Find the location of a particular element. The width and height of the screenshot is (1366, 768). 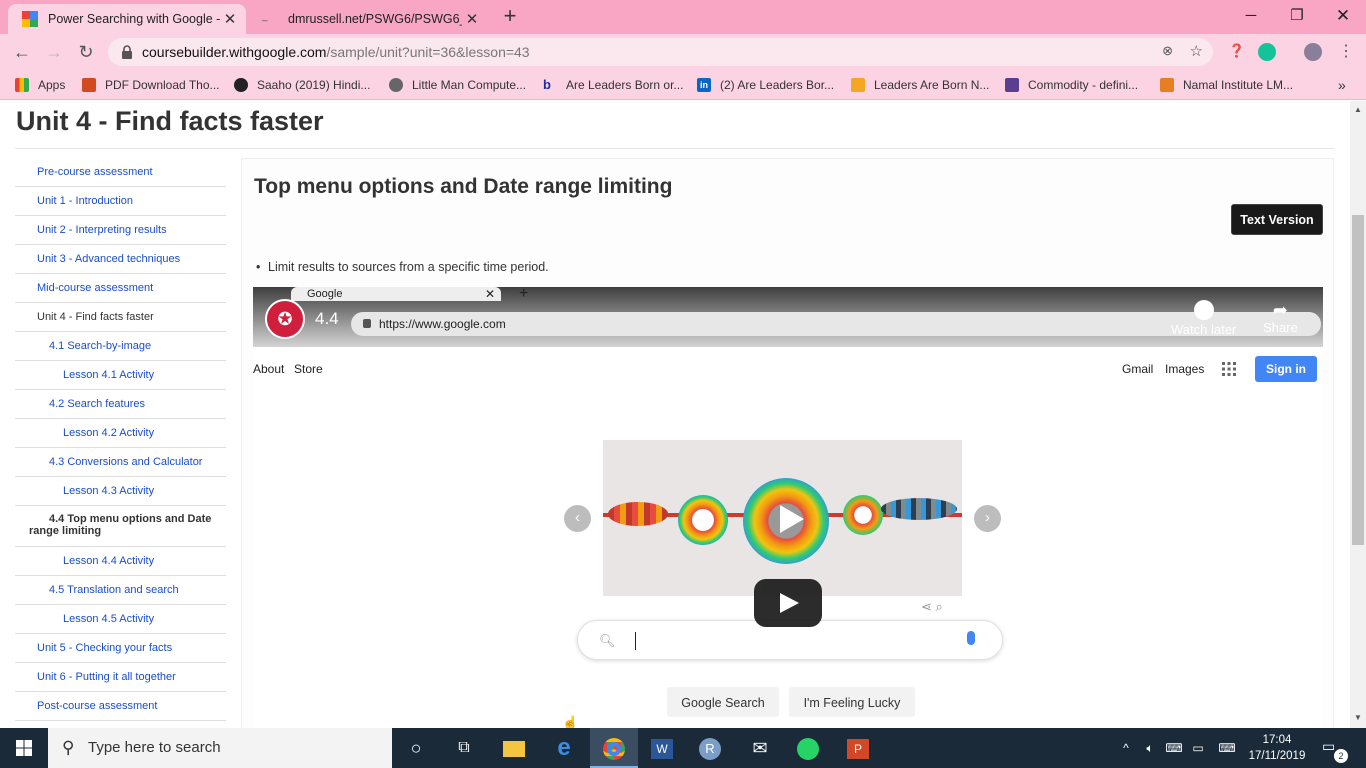

nav-pre-course-assessment: Pre-course assessment is located at coordinates (120, 172).